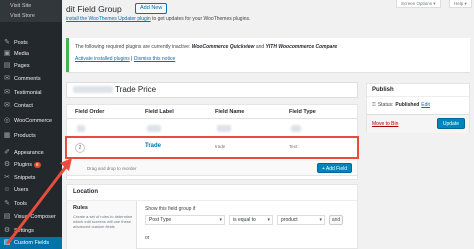  I want to click on woocommerce-icon: ◎, so click(7, 120).